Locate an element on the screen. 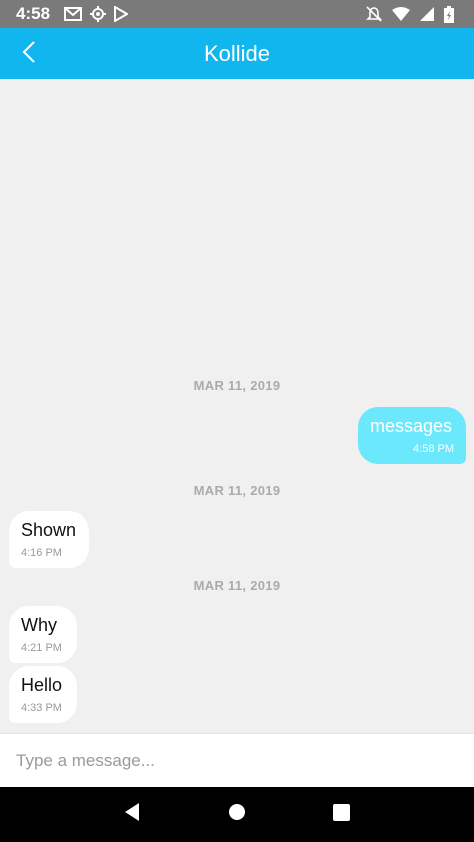 Image resolution: width=474 pixels, height=842 pixels. message-text: Shown is located at coordinates (49, 530).